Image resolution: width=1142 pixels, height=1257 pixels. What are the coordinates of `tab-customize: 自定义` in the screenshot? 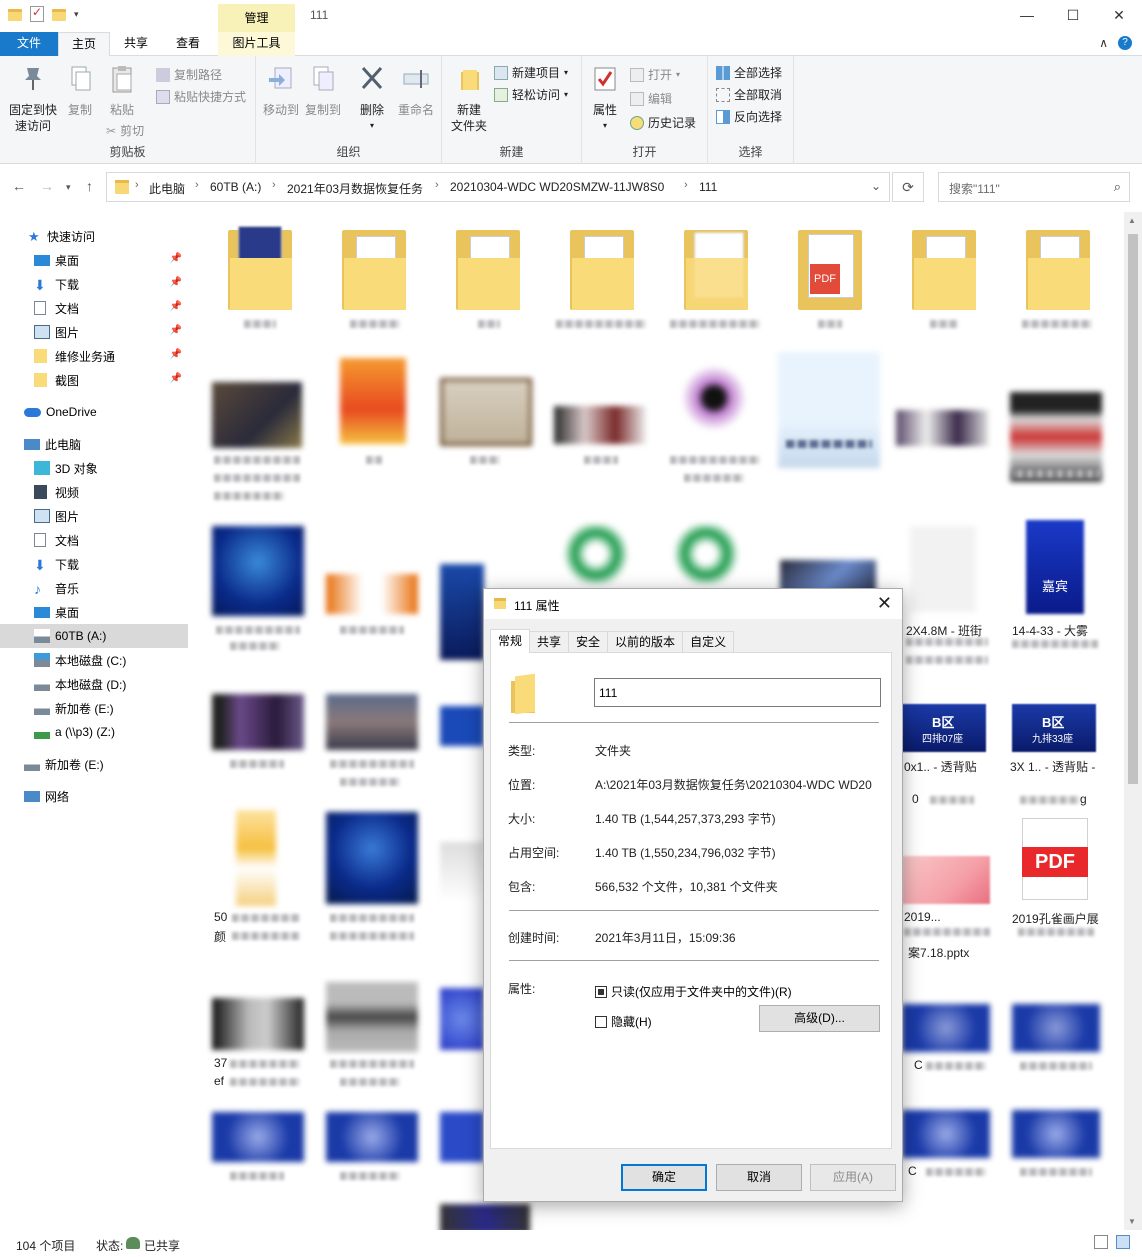 It's located at (708, 642).